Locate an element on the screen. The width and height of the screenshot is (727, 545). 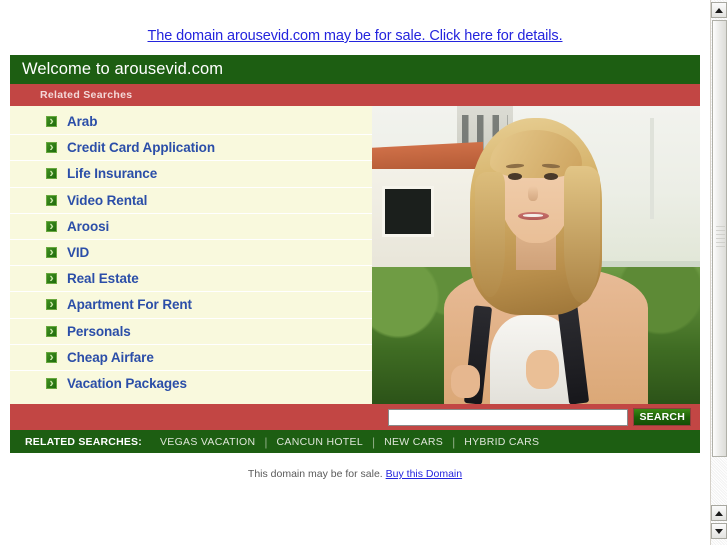
footer-link-new-cars: NEW CARS is located at coordinates (413, 442).